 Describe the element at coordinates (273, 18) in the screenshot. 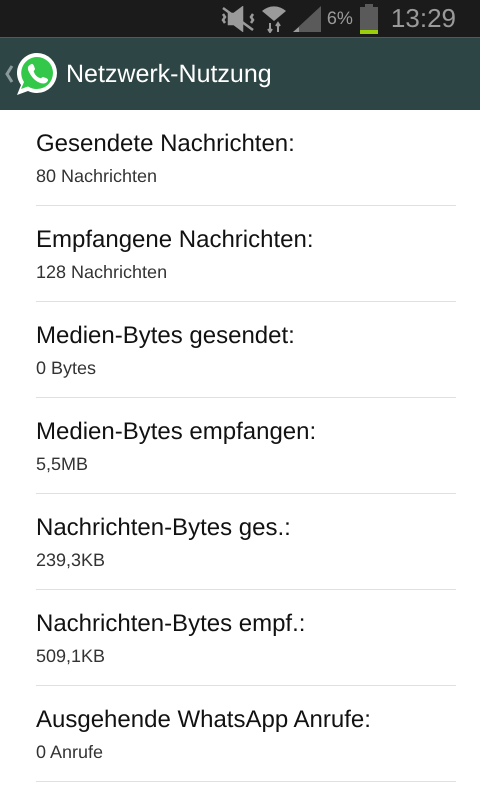

I see `wifi-icon` at that location.